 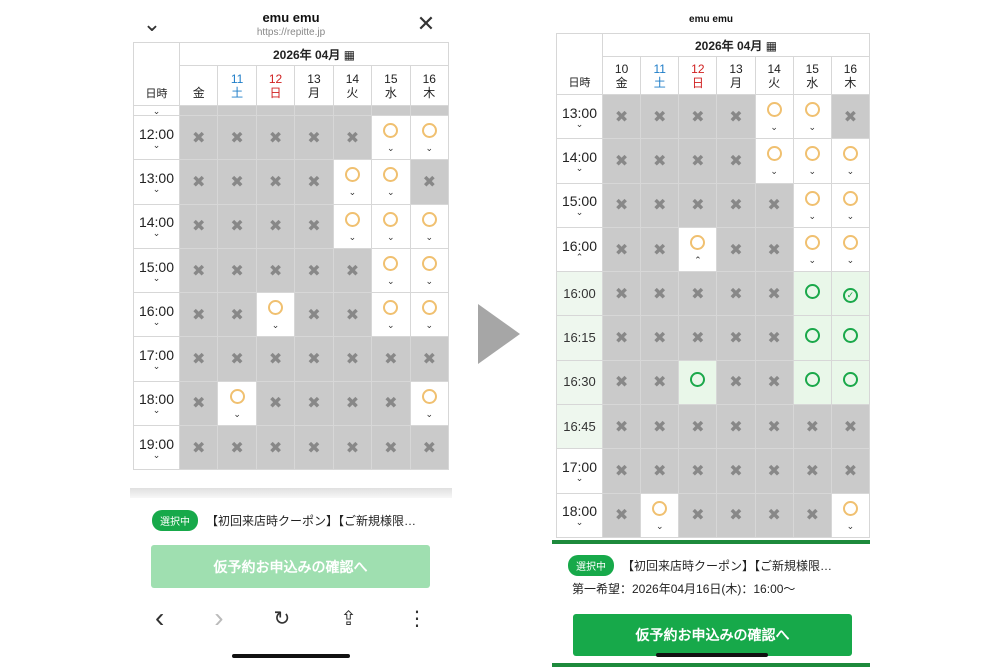 What do you see at coordinates (291, 448) in the screenshot?
I see `time-row: 19:00 ⌄ ✖ ✖ ✖ ✖ ✖ ✖ ✖` at bounding box center [291, 448].